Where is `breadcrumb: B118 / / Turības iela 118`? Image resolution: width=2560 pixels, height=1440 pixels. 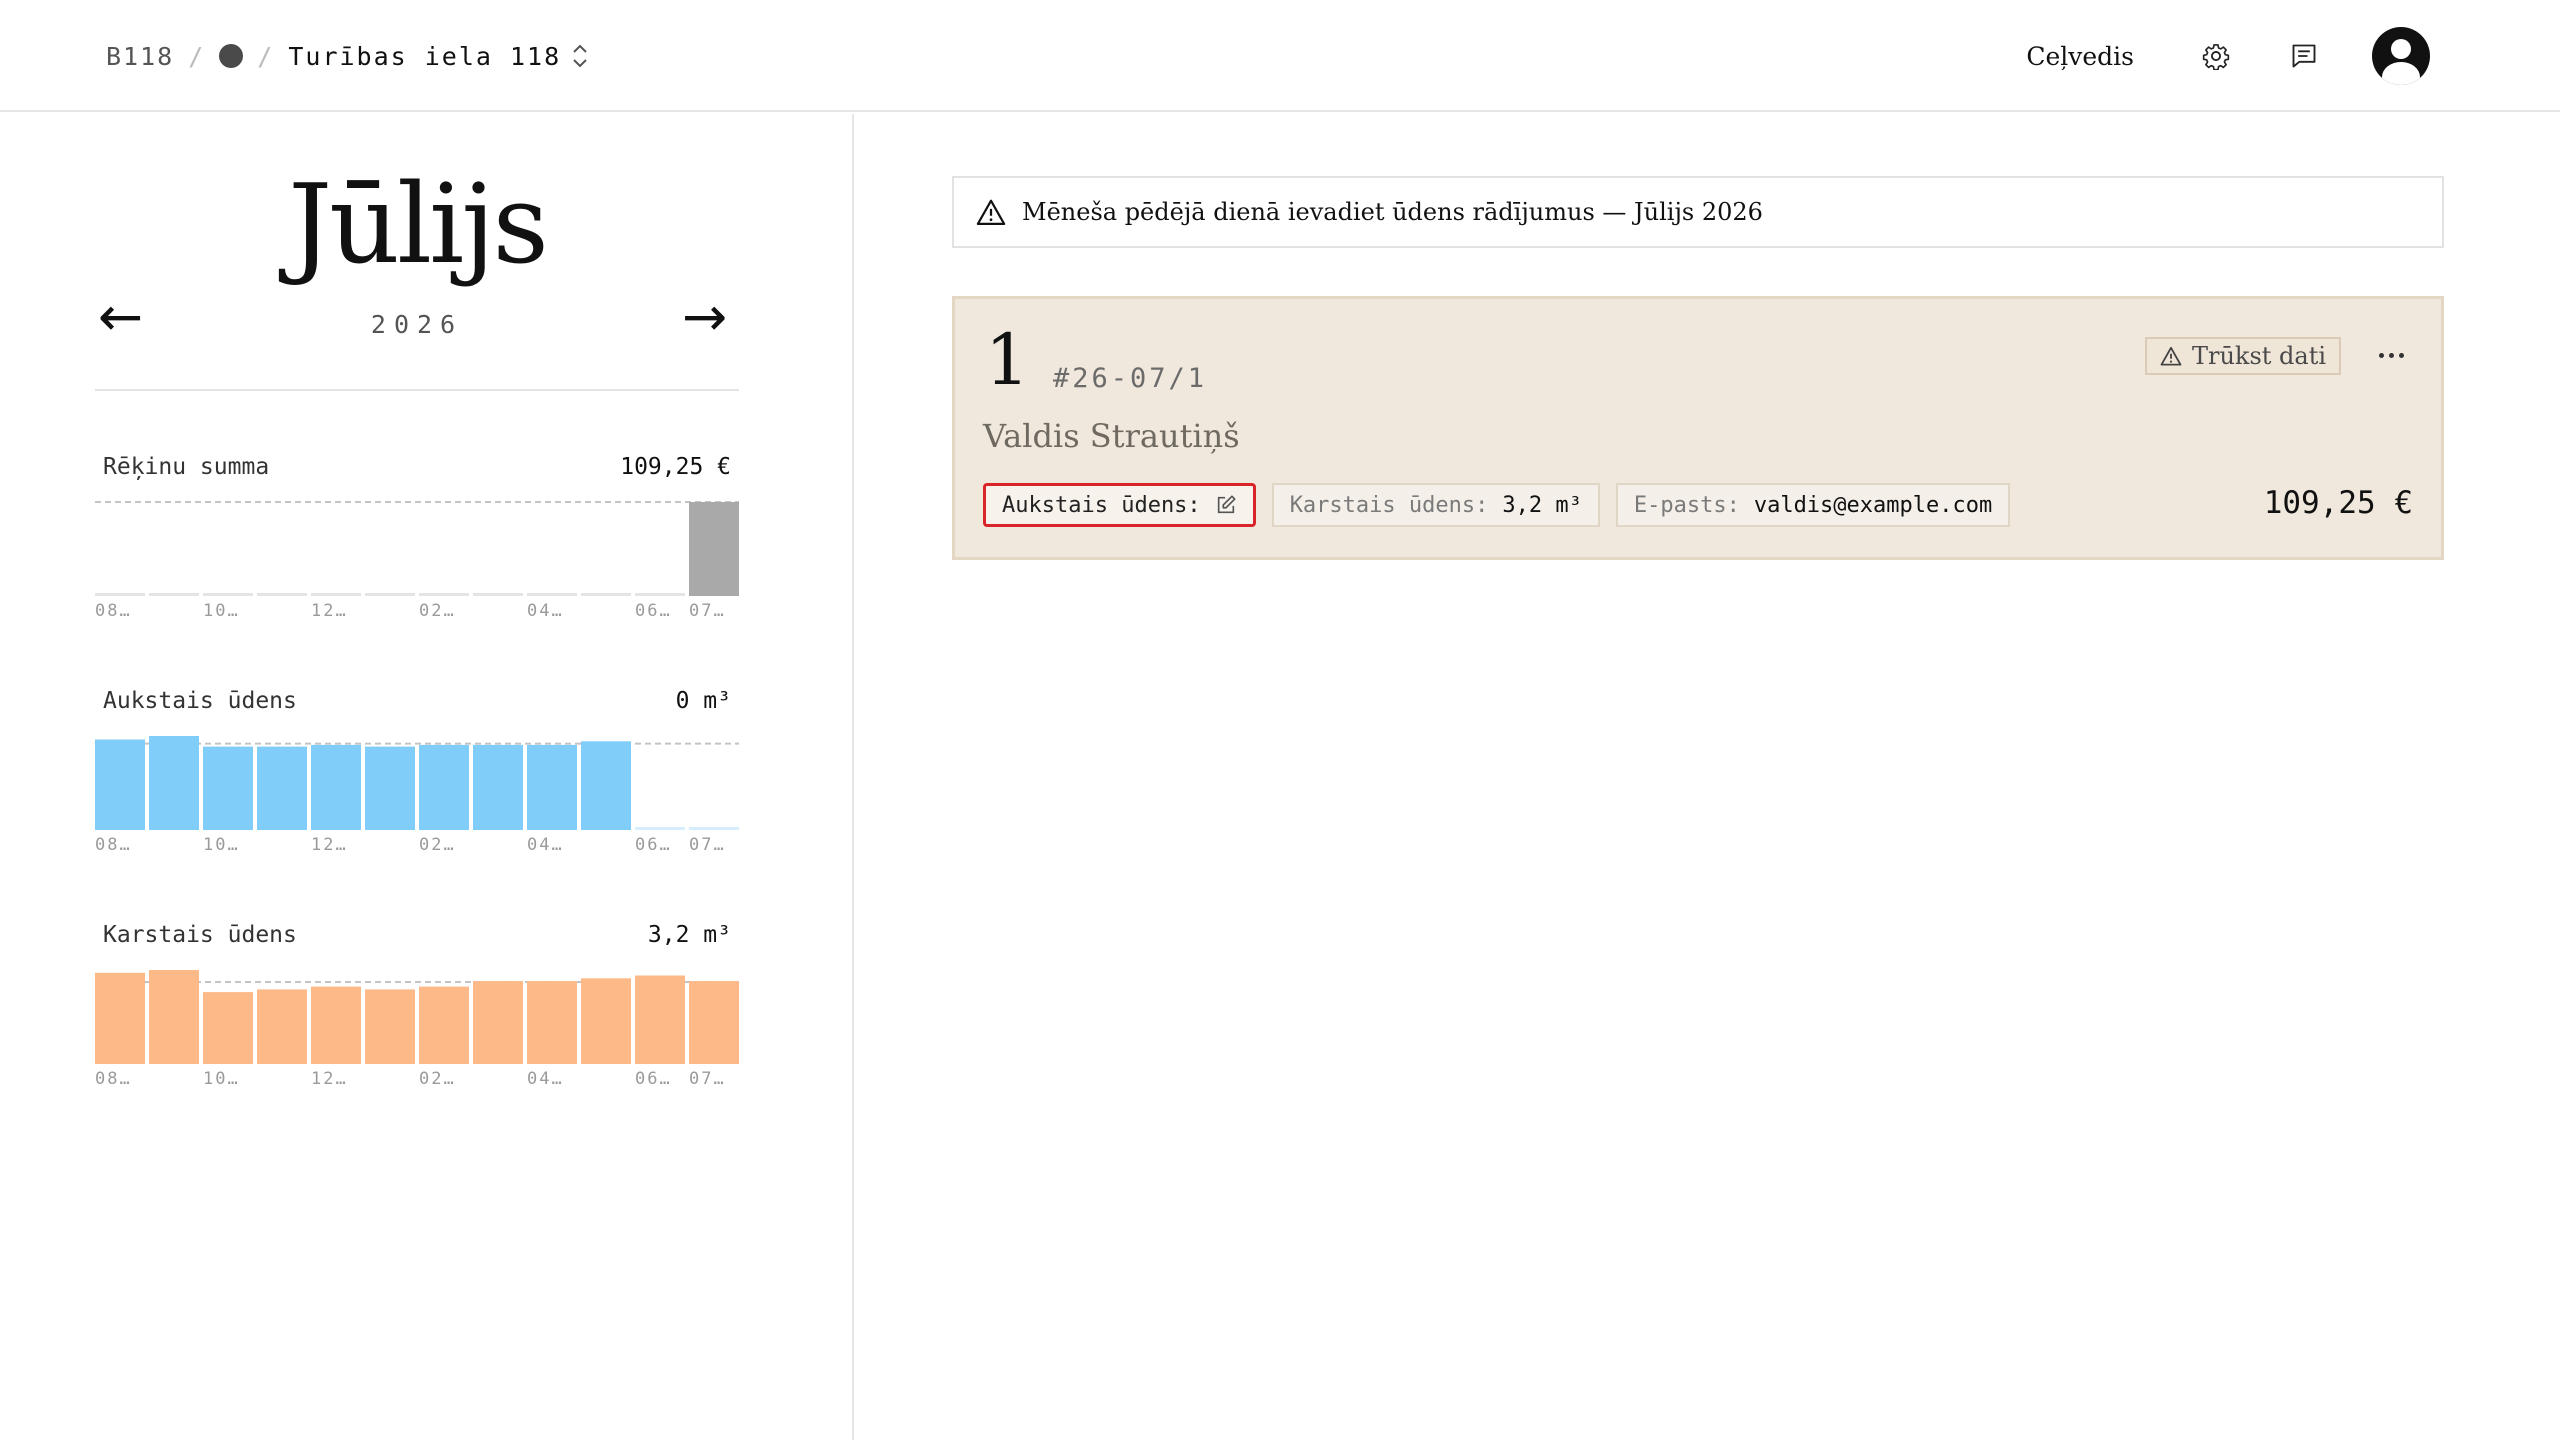
breadcrumb: B118 / / Turības iela 118 is located at coordinates (347, 56).